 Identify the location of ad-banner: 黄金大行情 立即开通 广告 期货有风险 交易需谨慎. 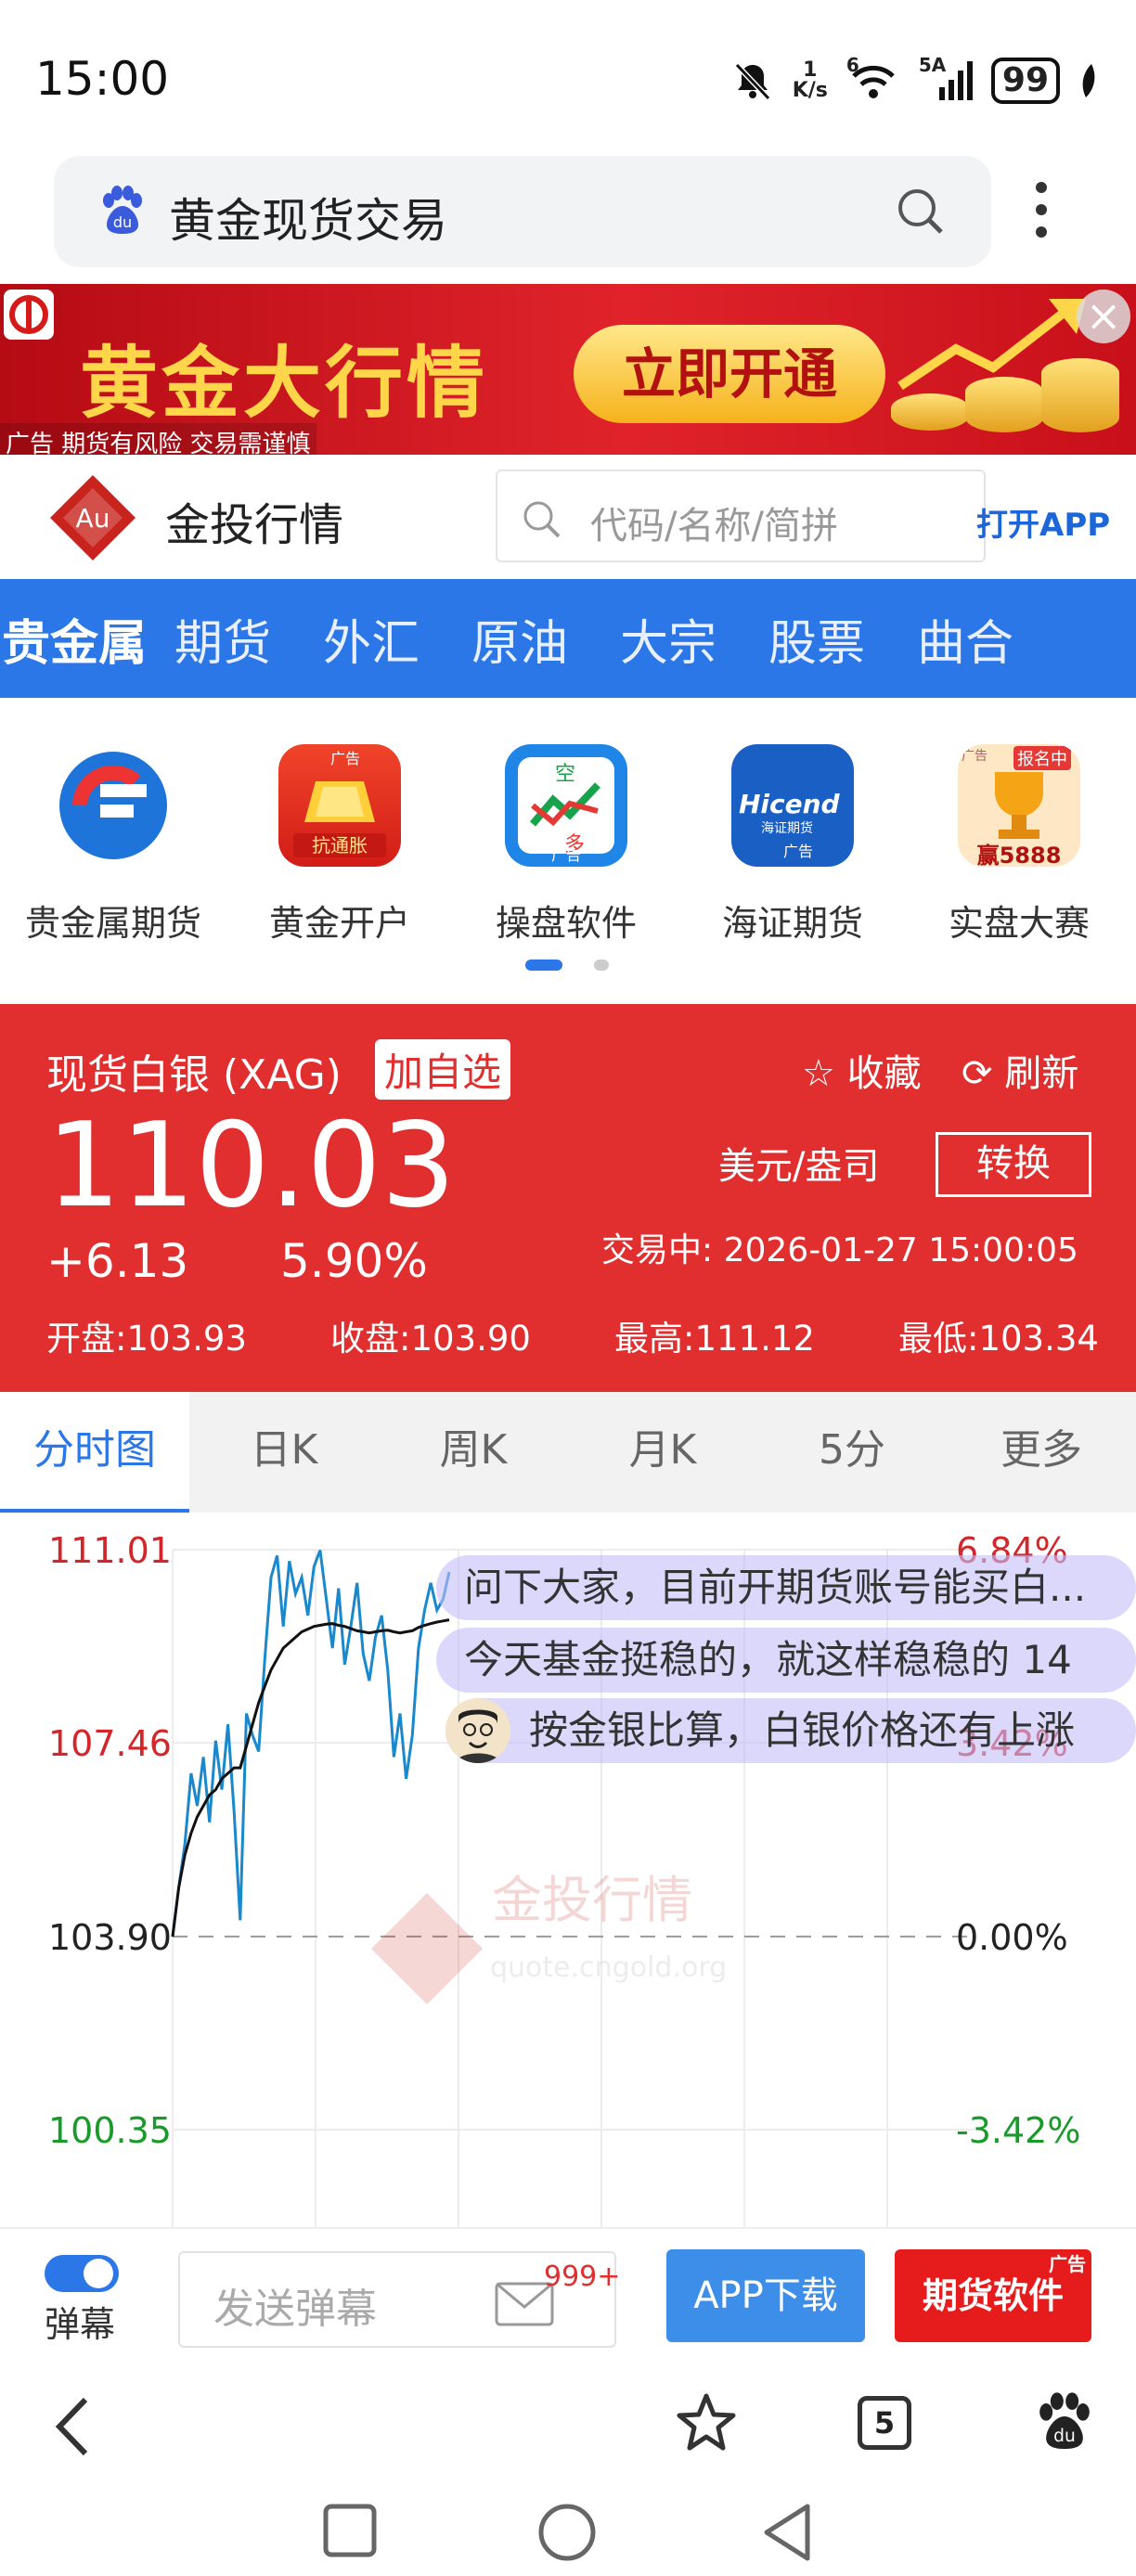
(568, 369).